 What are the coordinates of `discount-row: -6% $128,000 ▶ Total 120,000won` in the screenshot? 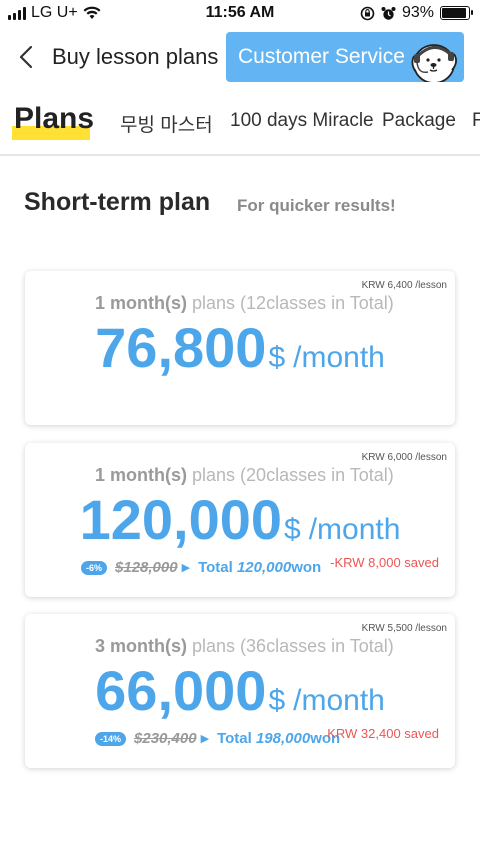 It's located at (201, 567).